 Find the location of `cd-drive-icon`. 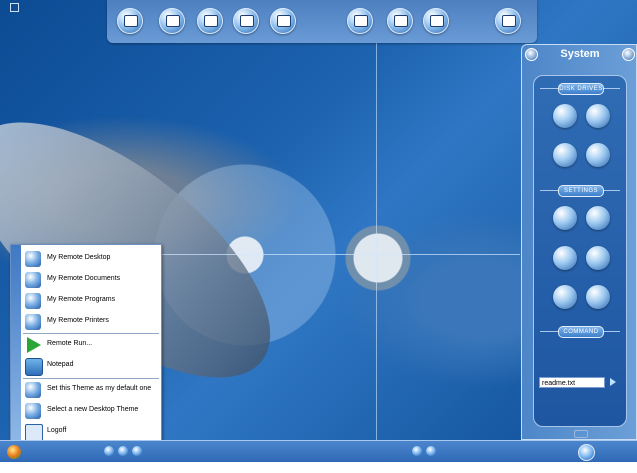

cd-drive-icon is located at coordinates (565, 155).